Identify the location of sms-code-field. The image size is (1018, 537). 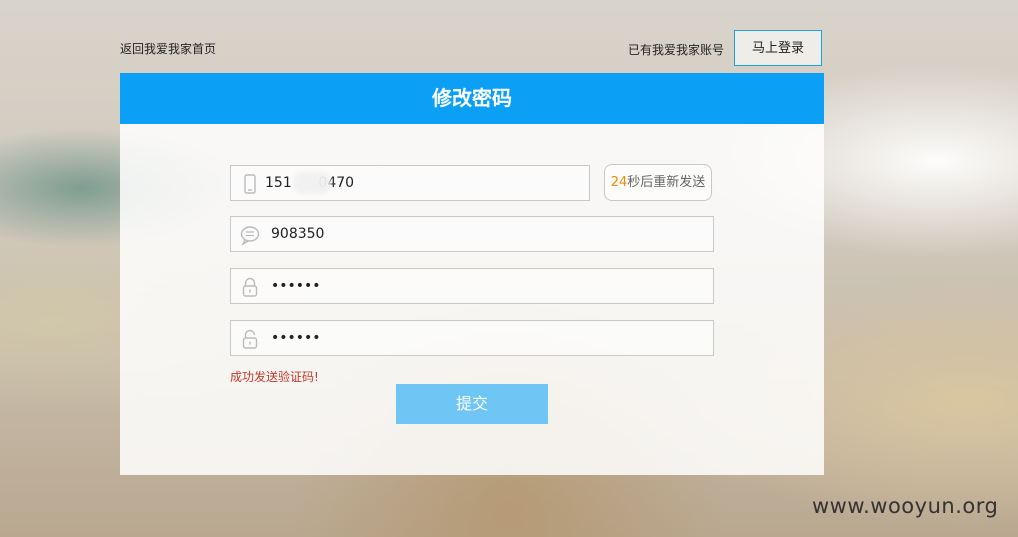
(472, 234).